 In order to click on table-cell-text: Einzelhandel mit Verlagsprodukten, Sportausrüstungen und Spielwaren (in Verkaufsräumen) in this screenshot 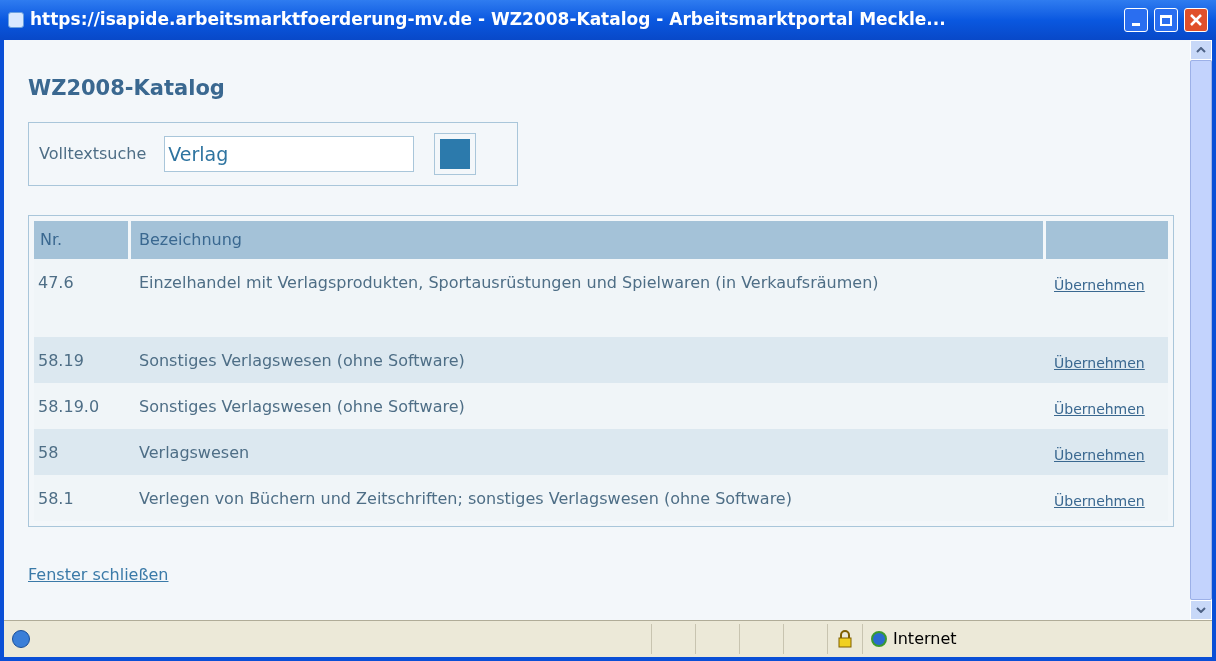, I will do `click(509, 283)`.